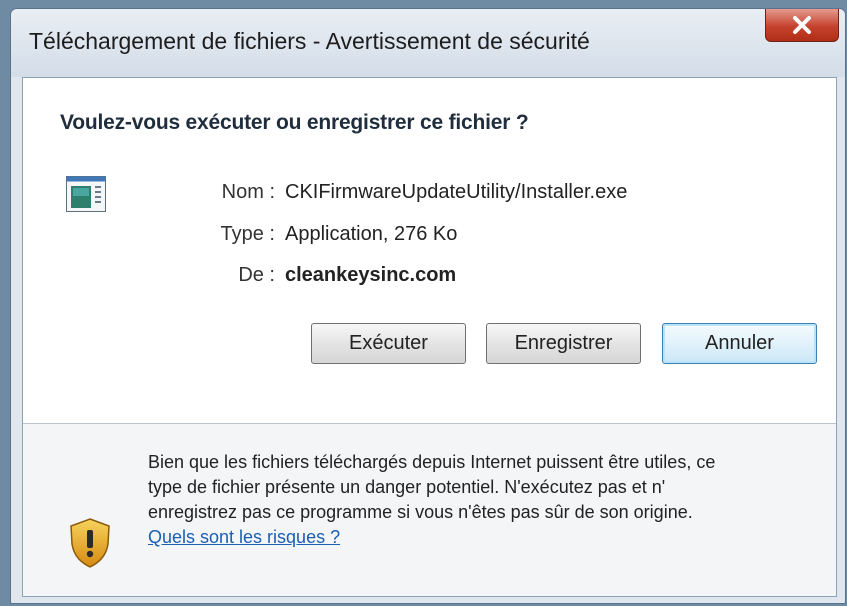 This screenshot has height=606, width=847. I want to click on file-source: cleankeysinc.com, so click(371, 275).